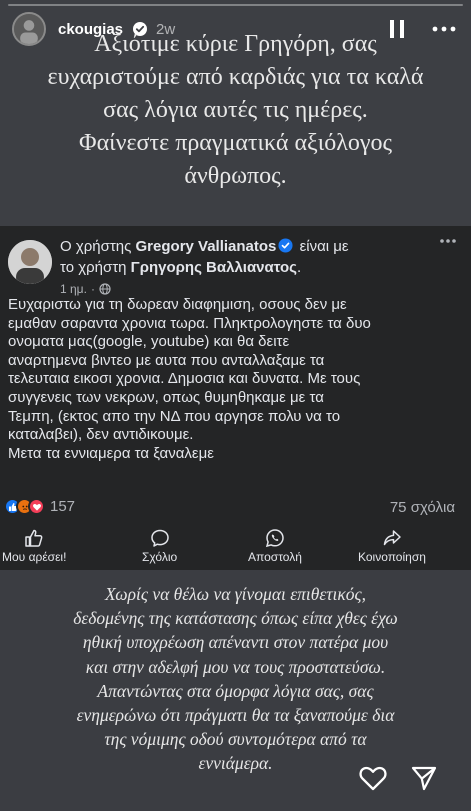  I want to click on quote-line: ηθική υποχρέωση απέναντι στον πατέρα μου, so click(235, 642).